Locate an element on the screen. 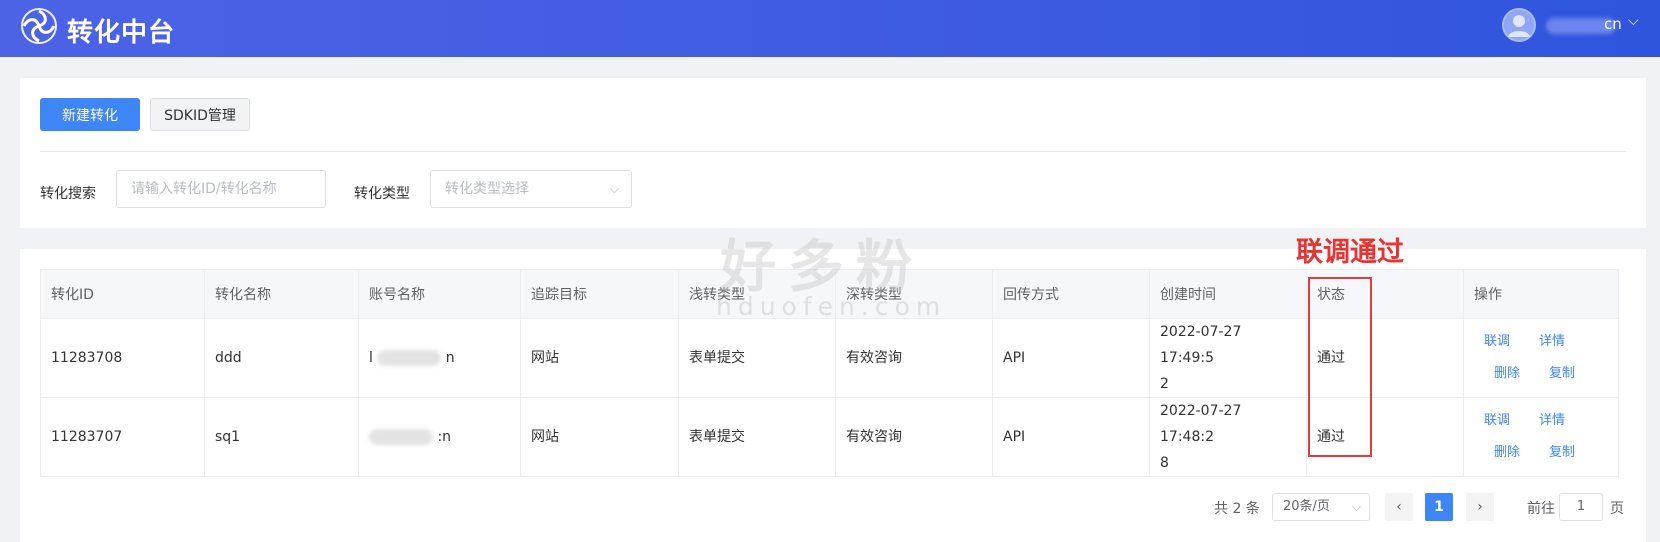 The image size is (1660, 542). prev-page-button: ‹ is located at coordinates (1399, 507).